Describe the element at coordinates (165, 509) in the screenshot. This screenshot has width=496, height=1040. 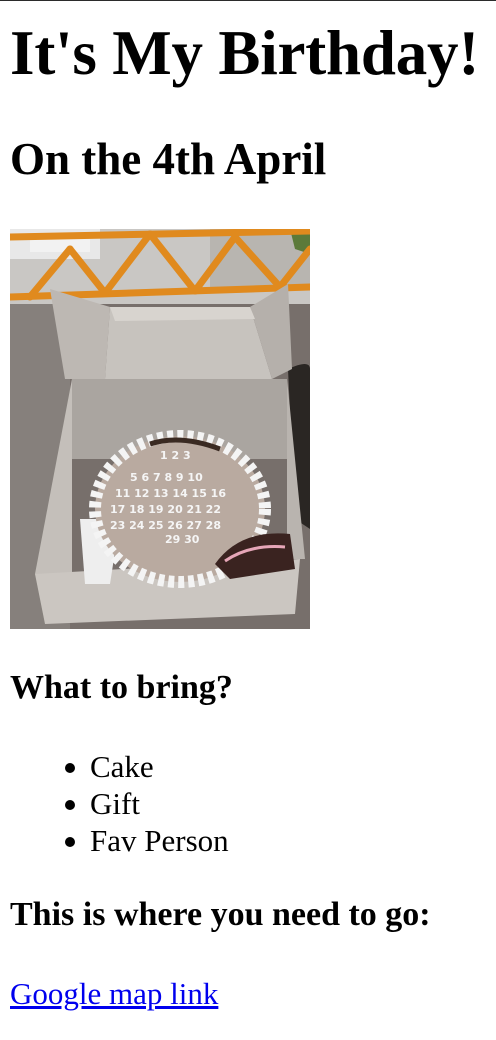
I see `svg-text: 17 18 19 20 21 22` at that location.